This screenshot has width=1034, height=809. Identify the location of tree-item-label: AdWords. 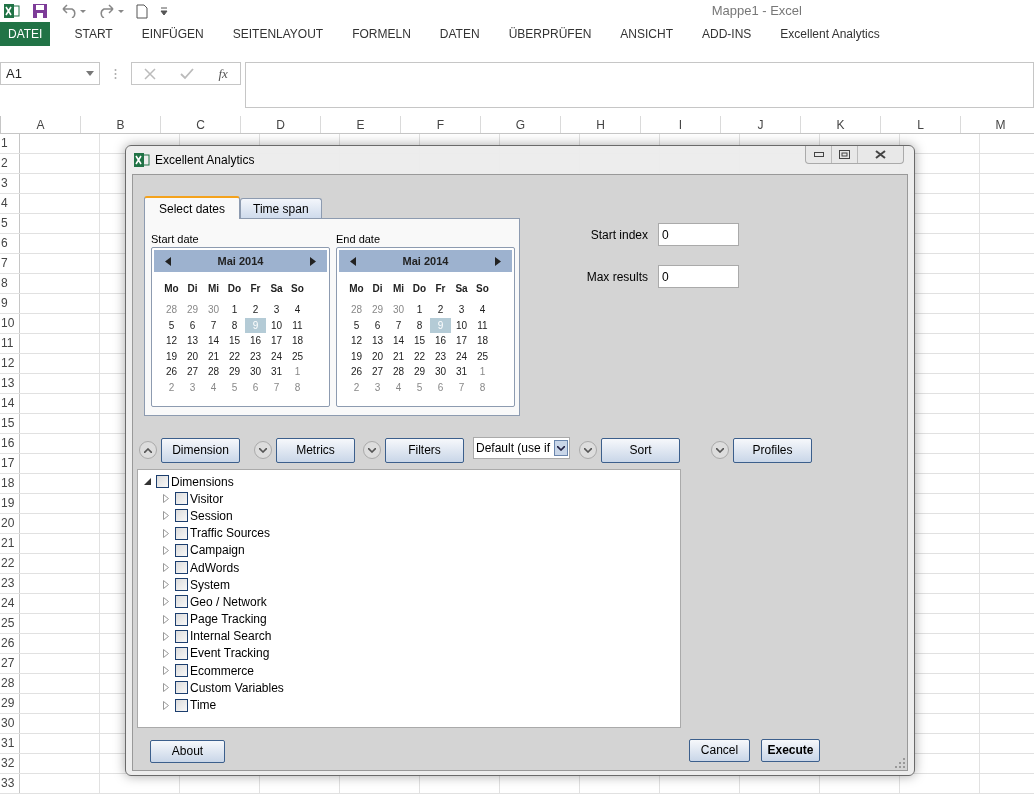
(215, 567).